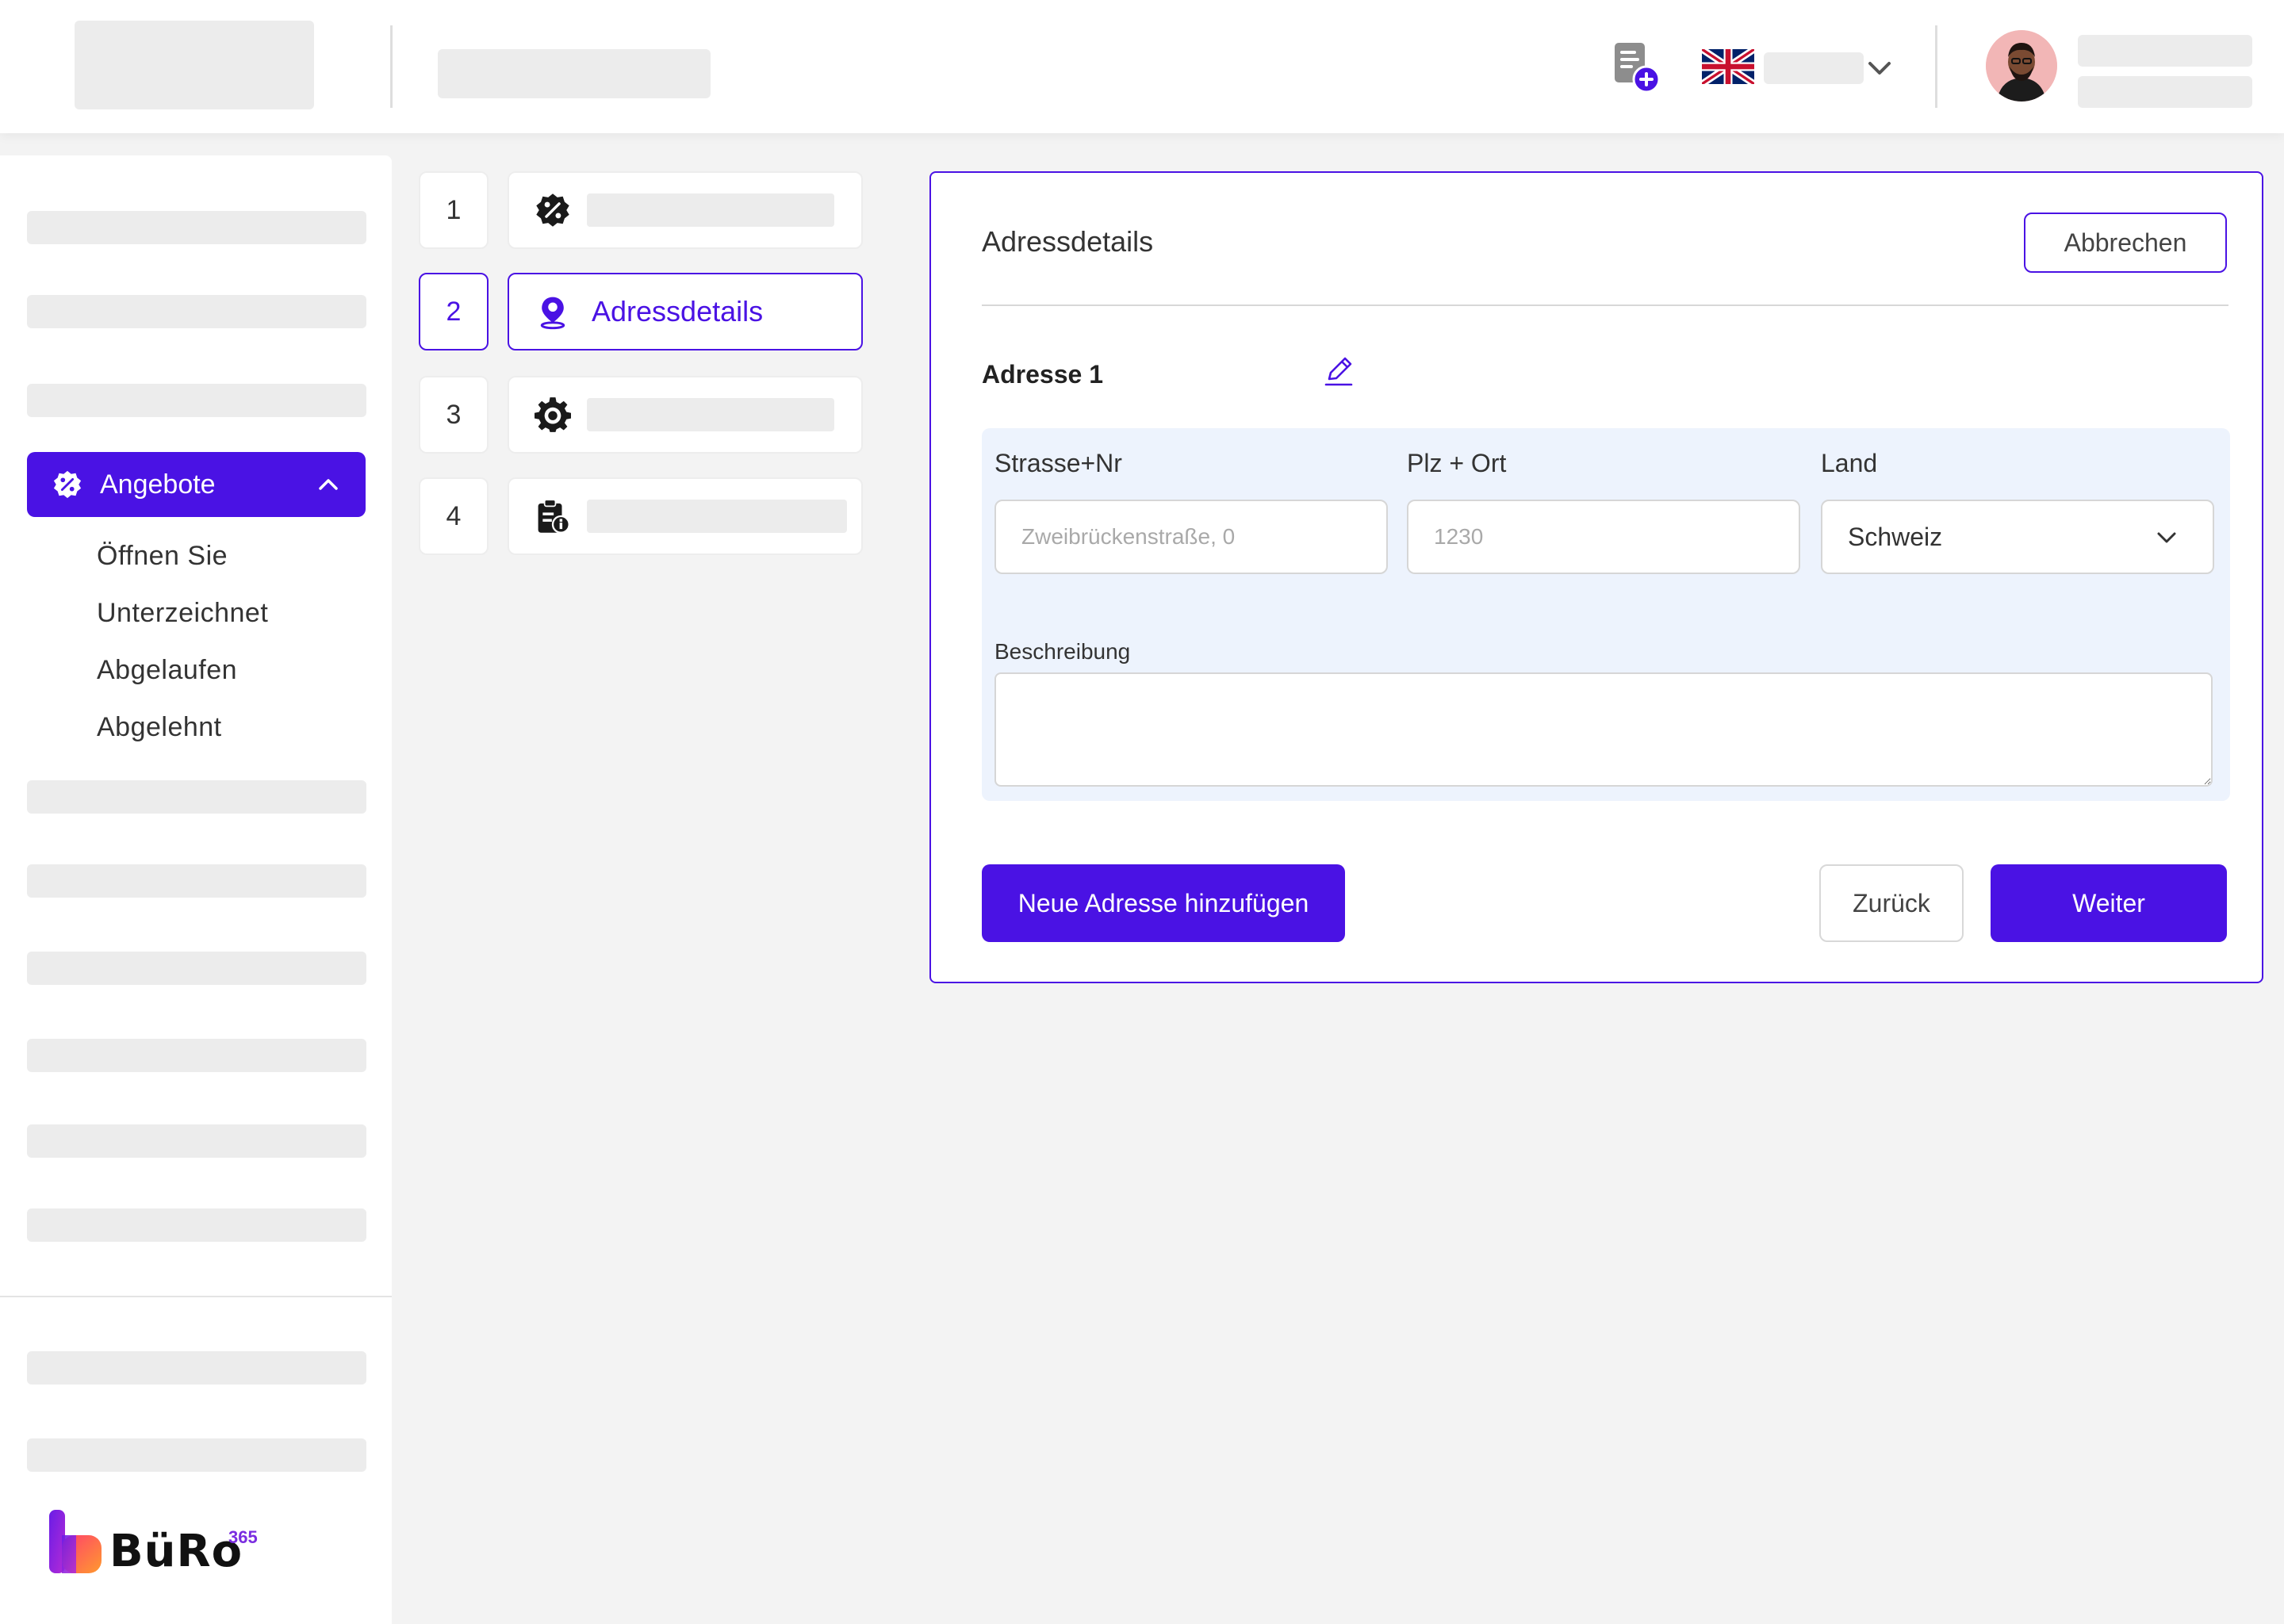 The height and width of the screenshot is (1624, 2284). Describe the element at coordinates (1163, 903) in the screenshot. I see `add-address-button: Neue Adresse hinzufügen` at that location.